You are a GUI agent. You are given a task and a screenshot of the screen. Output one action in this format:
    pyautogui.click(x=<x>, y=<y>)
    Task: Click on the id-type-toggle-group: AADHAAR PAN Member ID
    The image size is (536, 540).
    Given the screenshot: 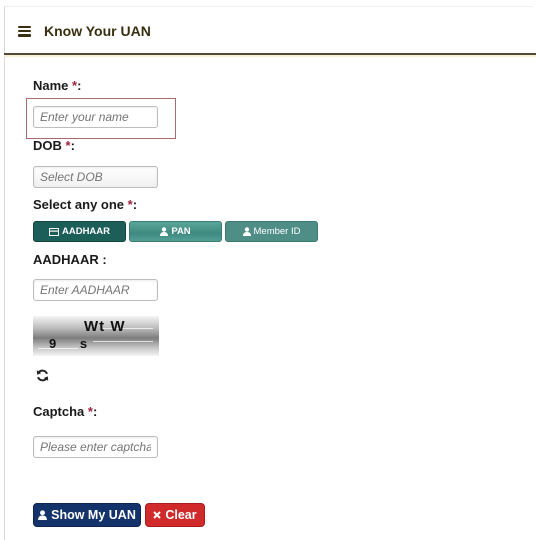 What is the action you would take?
    pyautogui.click(x=175, y=231)
    